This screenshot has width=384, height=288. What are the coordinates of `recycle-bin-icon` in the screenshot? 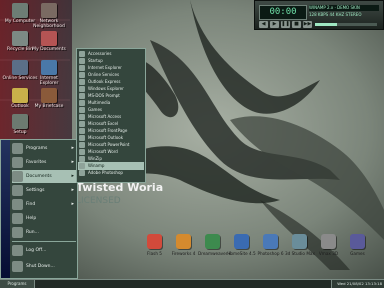 It's located at (20, 38).